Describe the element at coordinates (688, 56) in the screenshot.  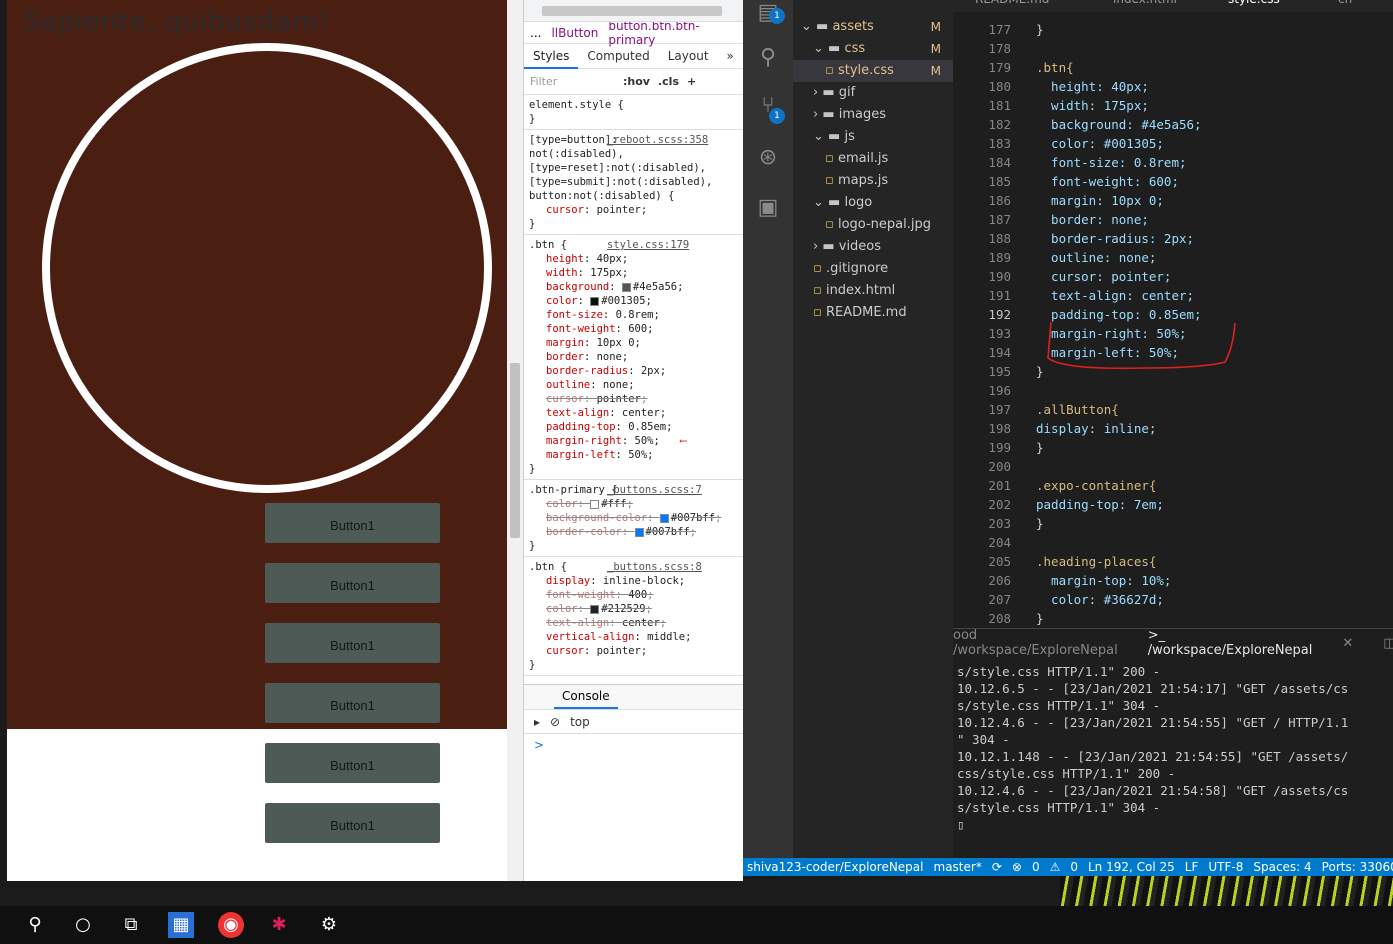
I see `tab-layout: Layout` at that location.